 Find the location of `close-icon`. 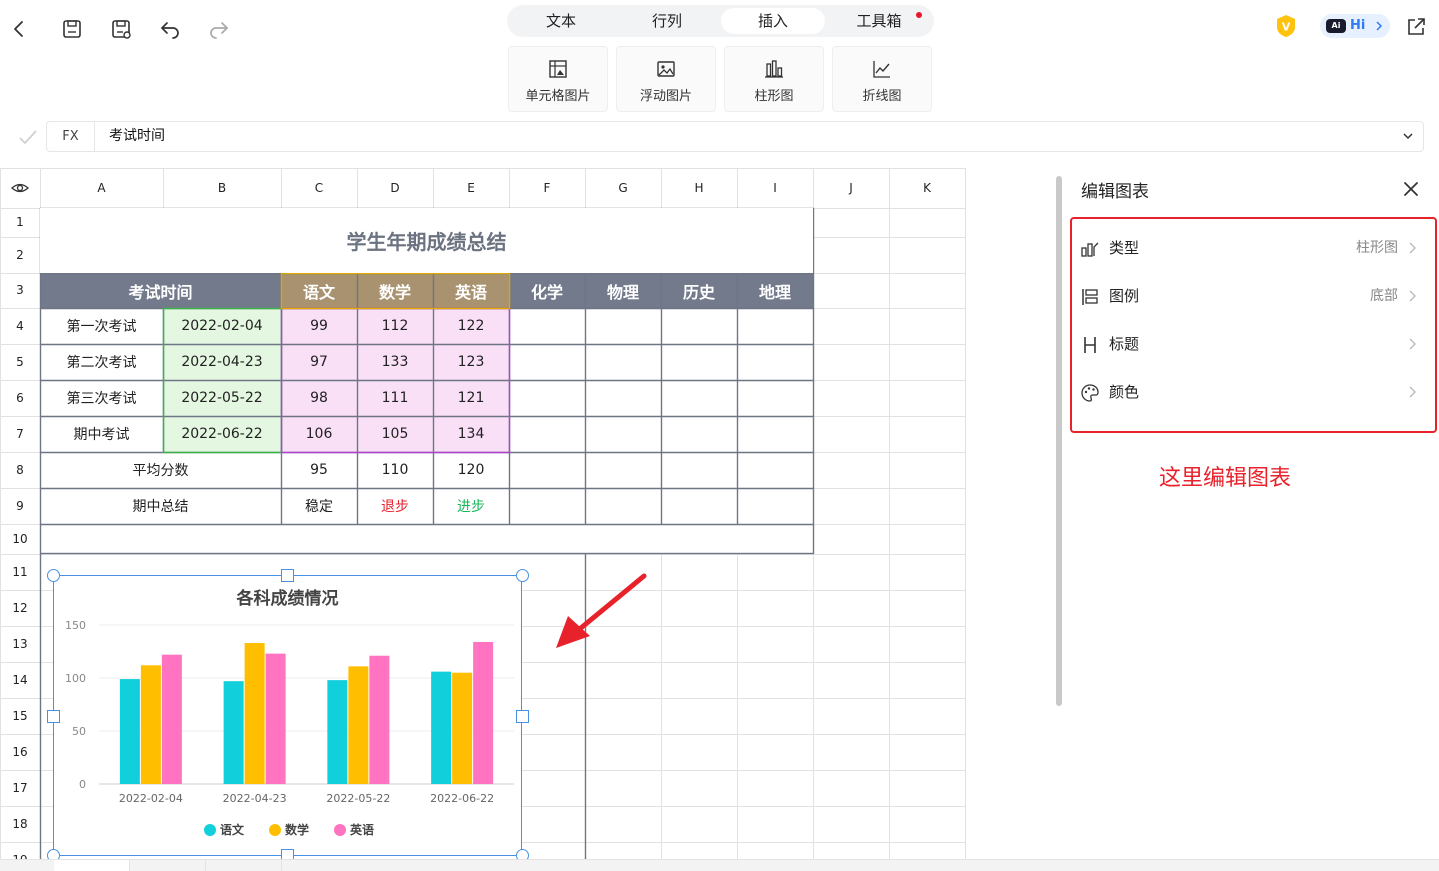

close-icon is located at coordinates (1411, 189).